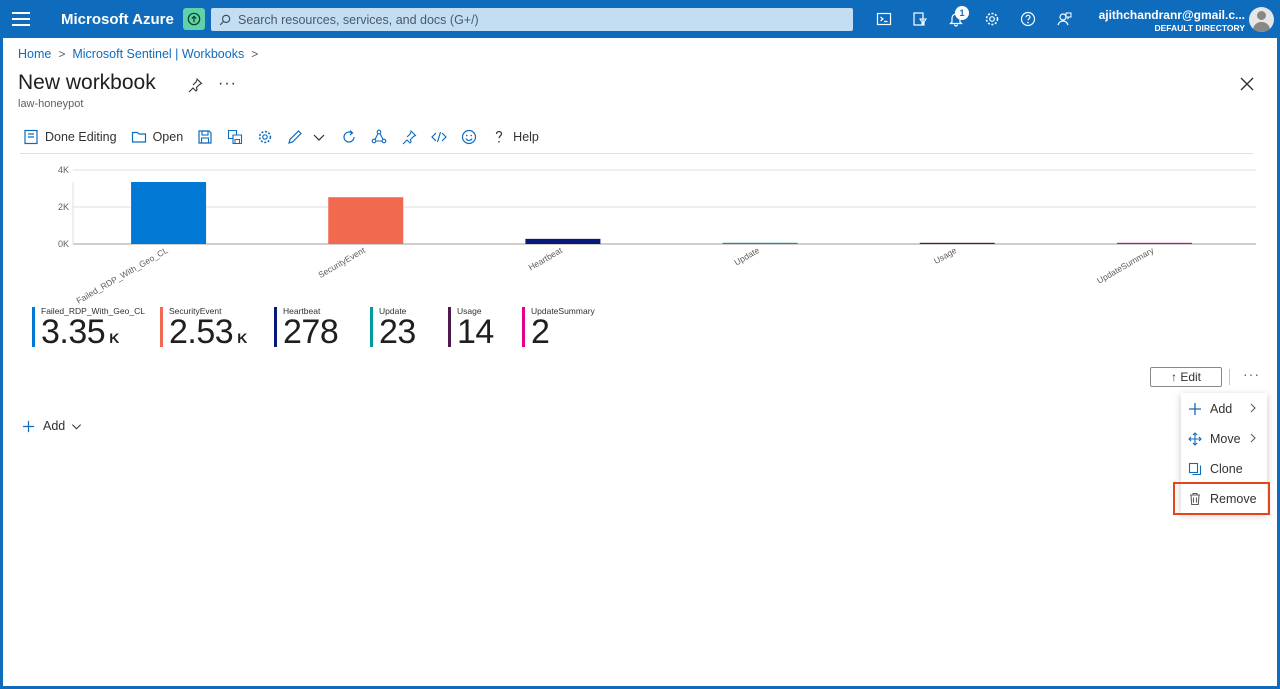  I want to click on question-mark-icon, so click(499, 136).